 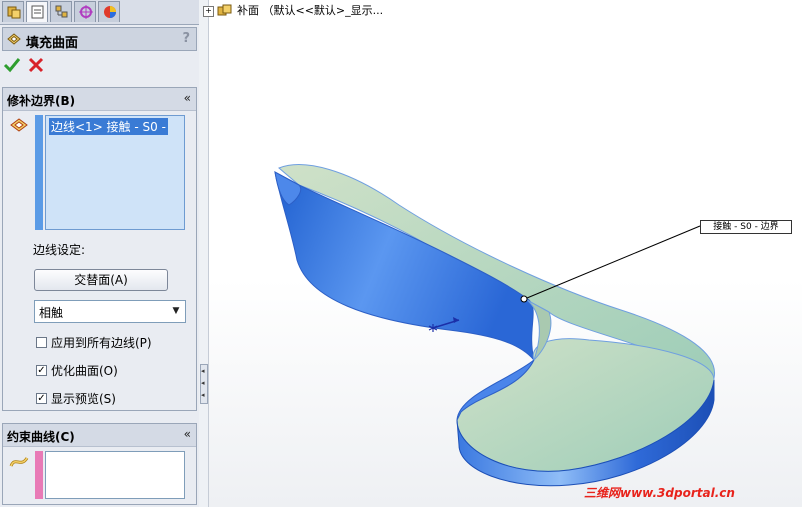 I want to click on fill-patch-surface, so click(x=585, y=405).